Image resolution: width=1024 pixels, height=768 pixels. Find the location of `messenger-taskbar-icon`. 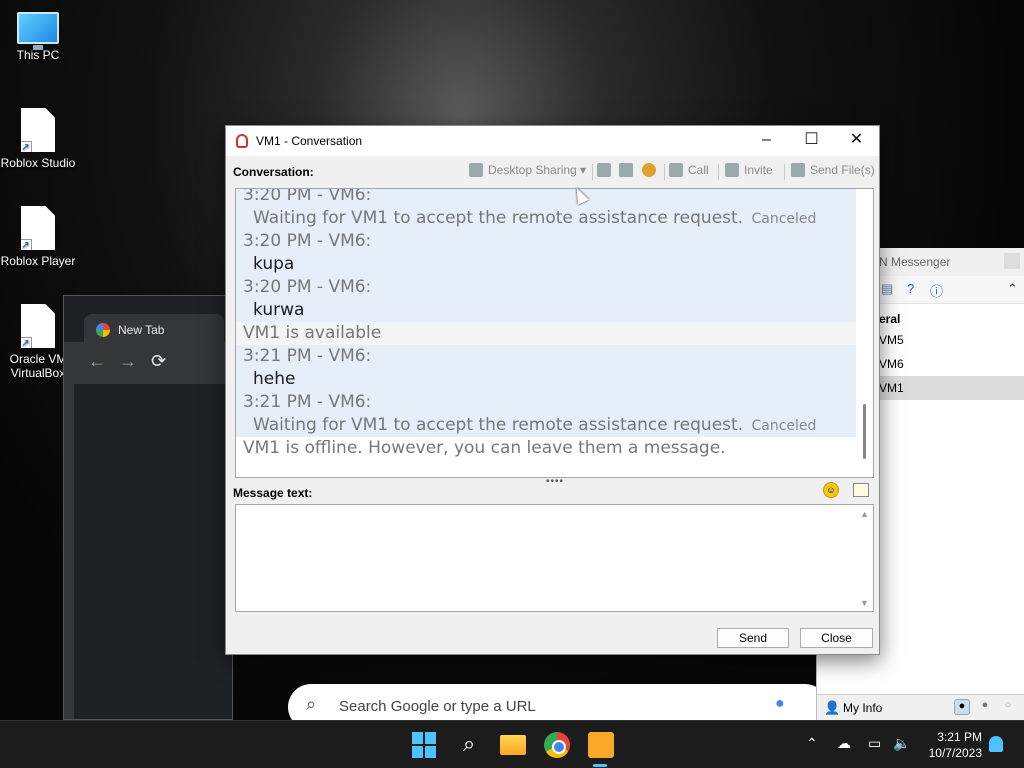

messenger-taskbar-icon is located at coordinates (601, 745).